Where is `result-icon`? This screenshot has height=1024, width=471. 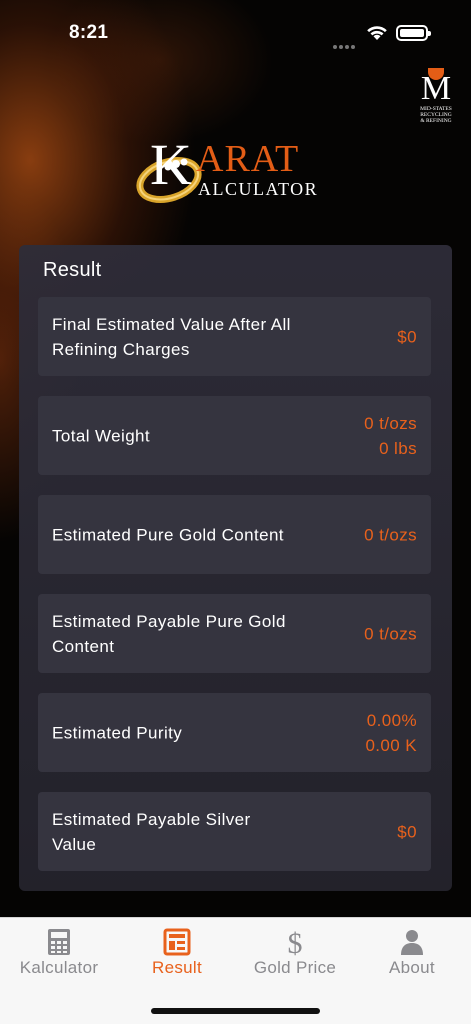 result-icon is located at coordinates (177, 942).